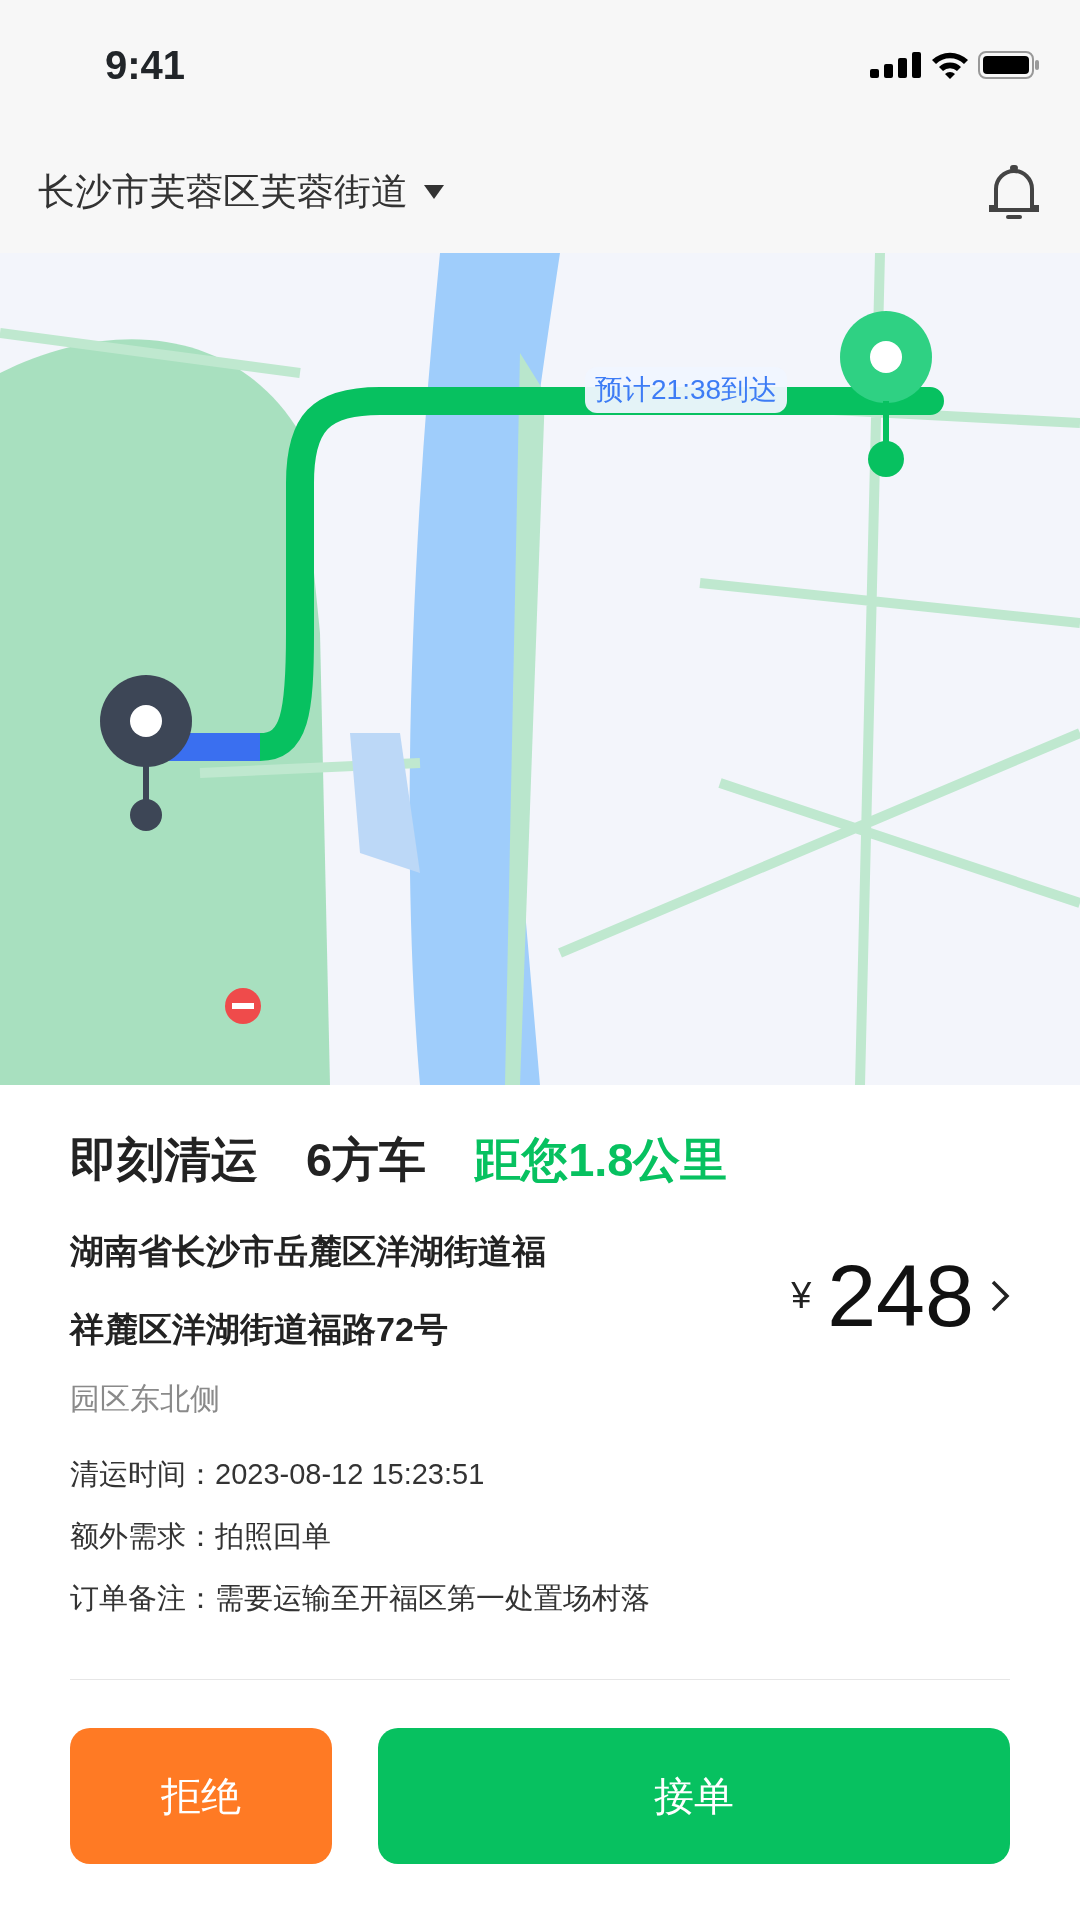 The width and height of the screenshot is (1080, 1920). What do you see at coordinates (1014, 191) in the screenshot?
I see `notification-bell-icon` at bounding box center [1014, 191].